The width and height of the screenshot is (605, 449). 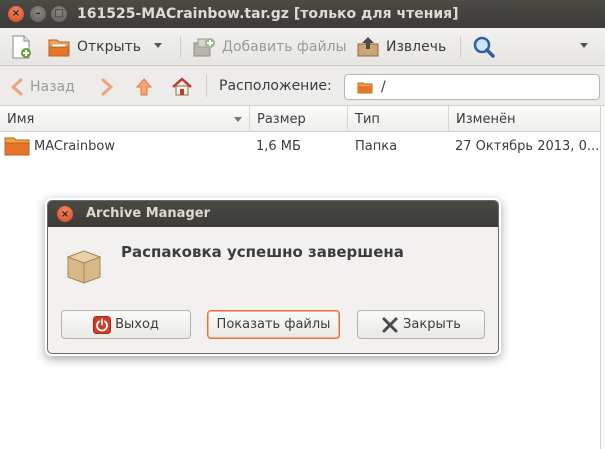 I want to click on column-header-type: Тип, so click(x=398, y=119).